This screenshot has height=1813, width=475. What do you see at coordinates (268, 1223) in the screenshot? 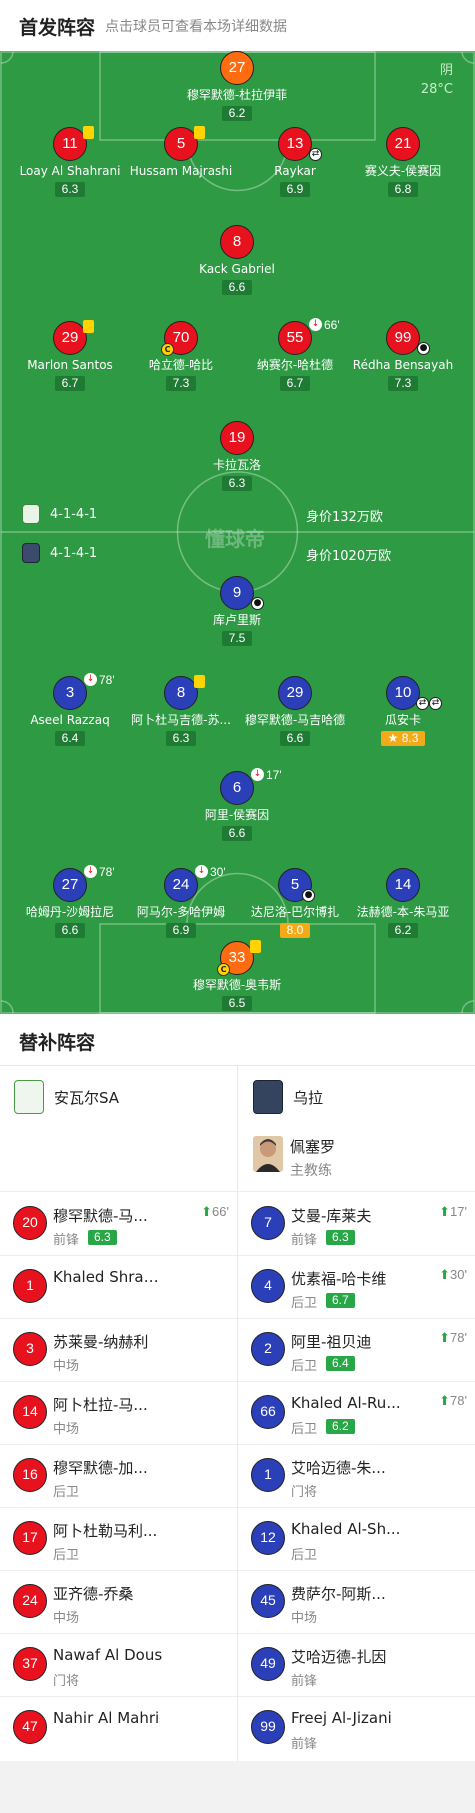
I see `sub-player-number: 7` at bounding box center [268, 1223].